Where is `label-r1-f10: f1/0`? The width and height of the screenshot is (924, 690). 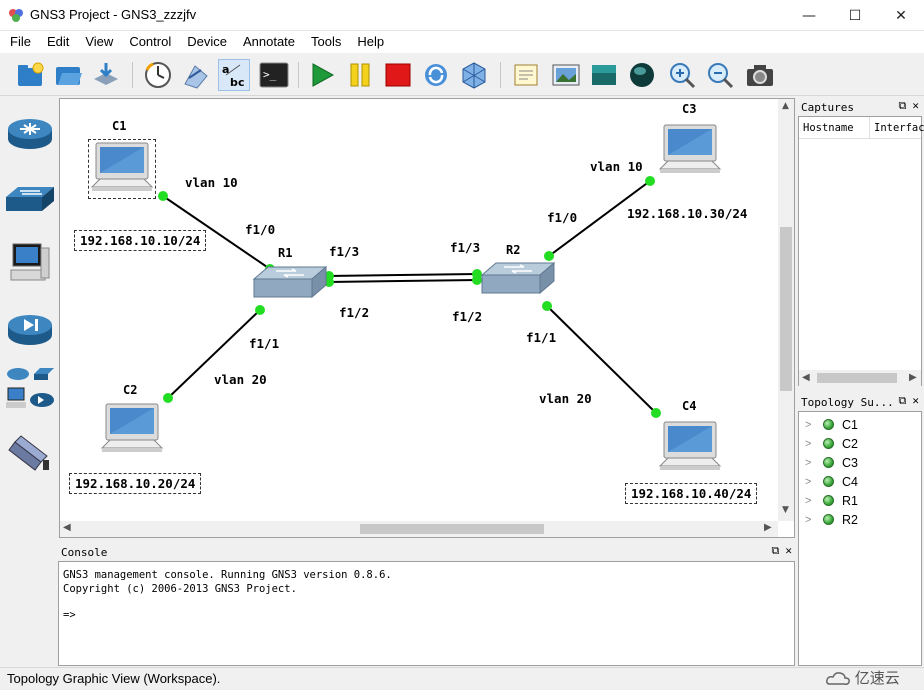
label-r1-f10: f1/0 is located at coordinates (260, 229).